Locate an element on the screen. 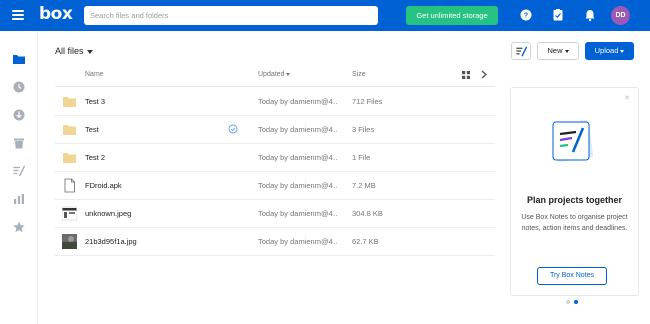  column-header-updated: Updated is located at coordinates (274, 74).